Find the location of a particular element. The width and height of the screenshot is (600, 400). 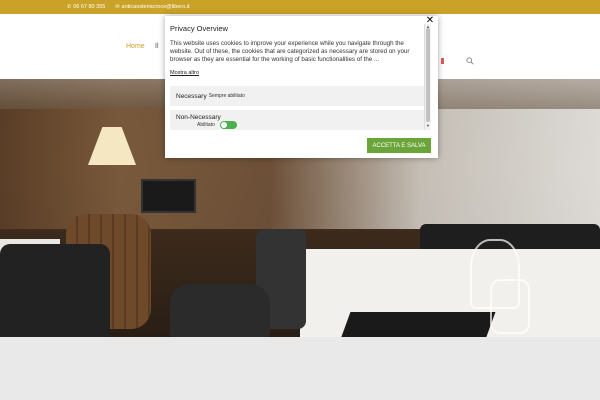

toggle-knob is located at coordinates (224, 125).